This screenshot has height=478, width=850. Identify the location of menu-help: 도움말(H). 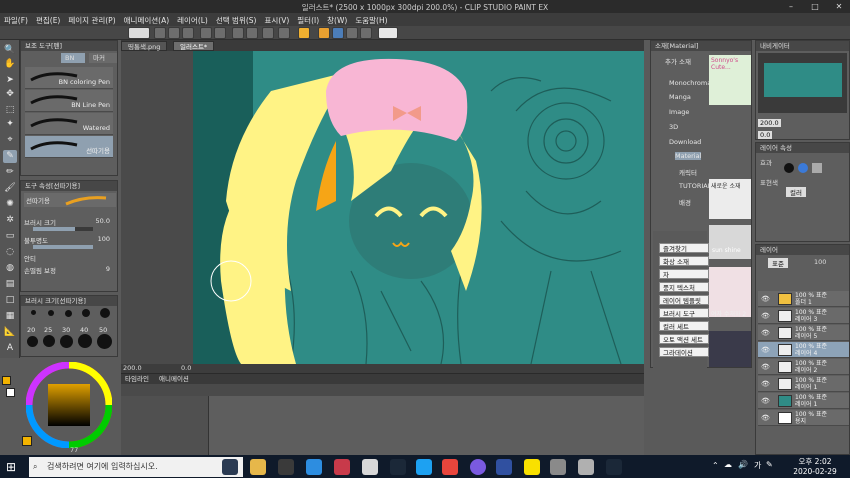
(371, 19).